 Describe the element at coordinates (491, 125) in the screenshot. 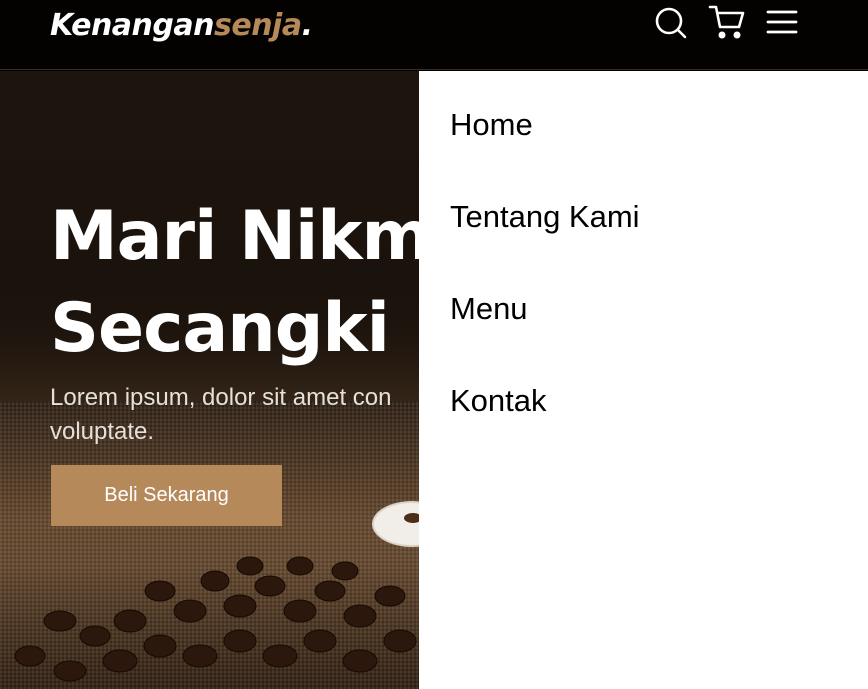

I see `menu-item-home: Home` at that location.